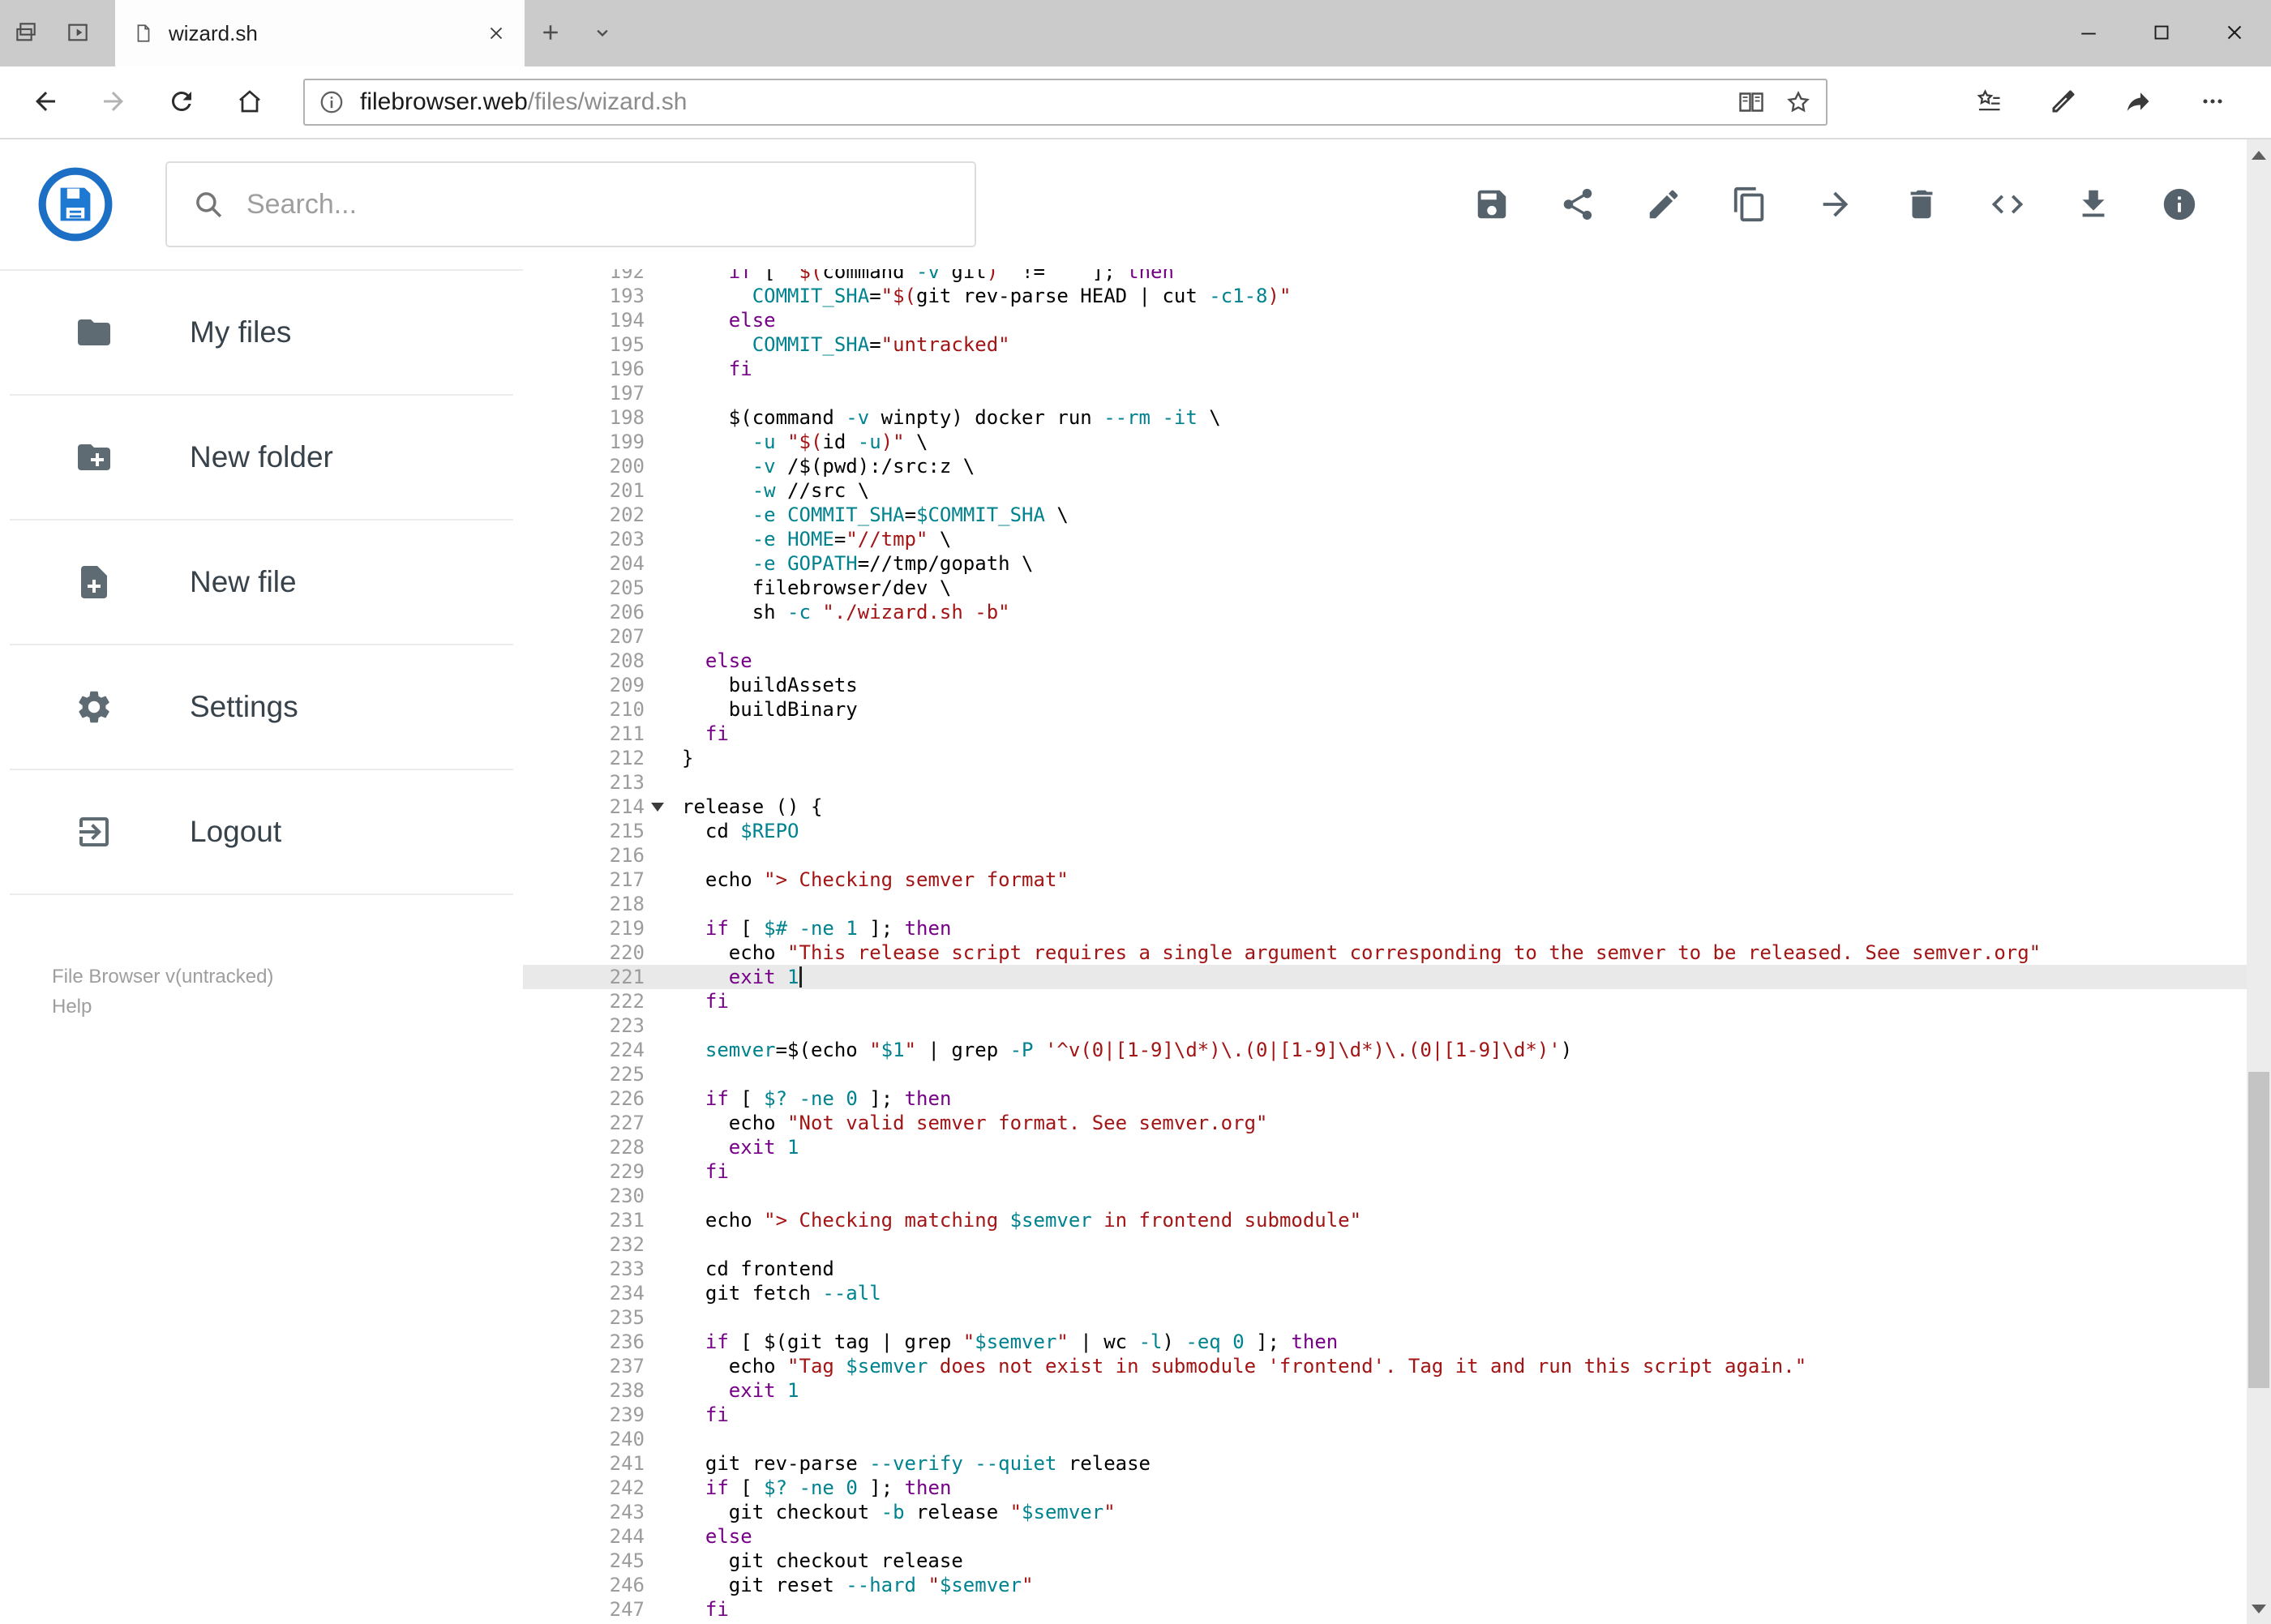  Describe the element at coordinates (2064, 102) in the screenshot. I see `web-note-button` at that location.